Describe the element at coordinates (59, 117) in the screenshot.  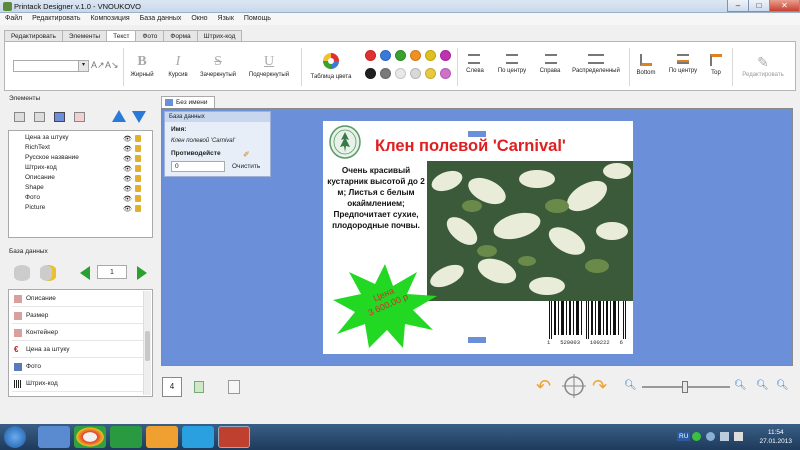
I see `save-element-icon` at that location.